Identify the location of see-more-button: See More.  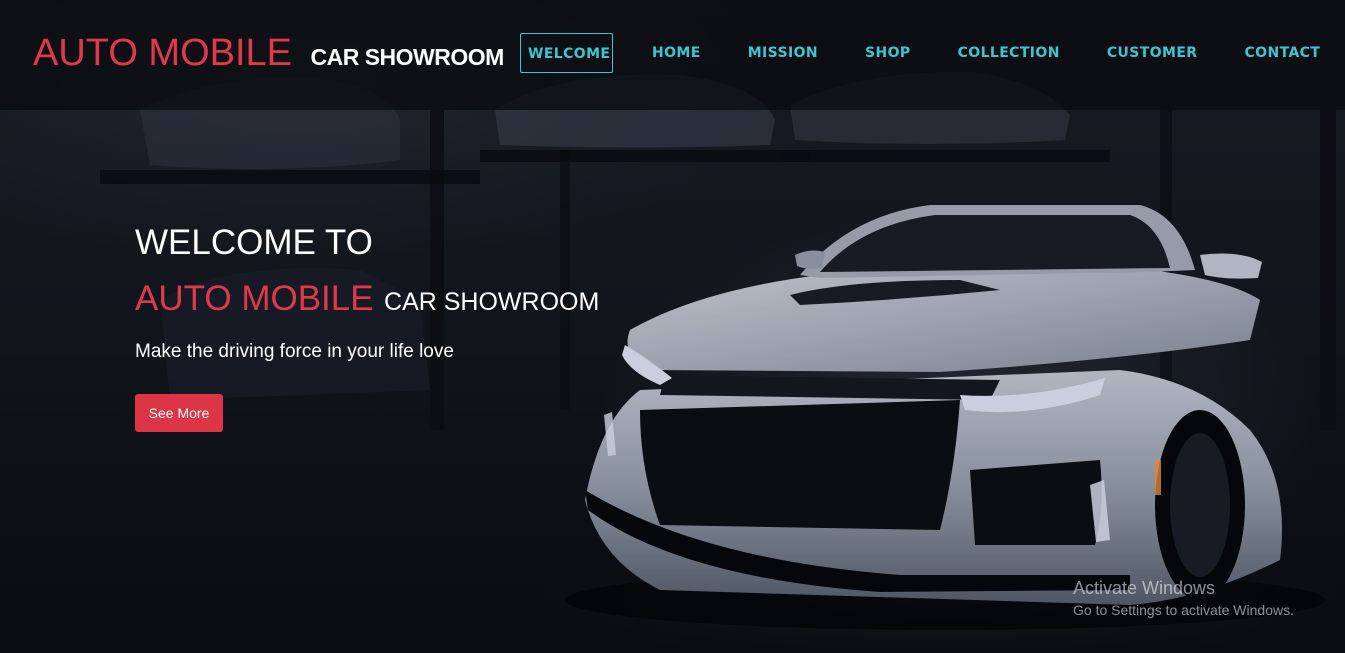
(179, 413).